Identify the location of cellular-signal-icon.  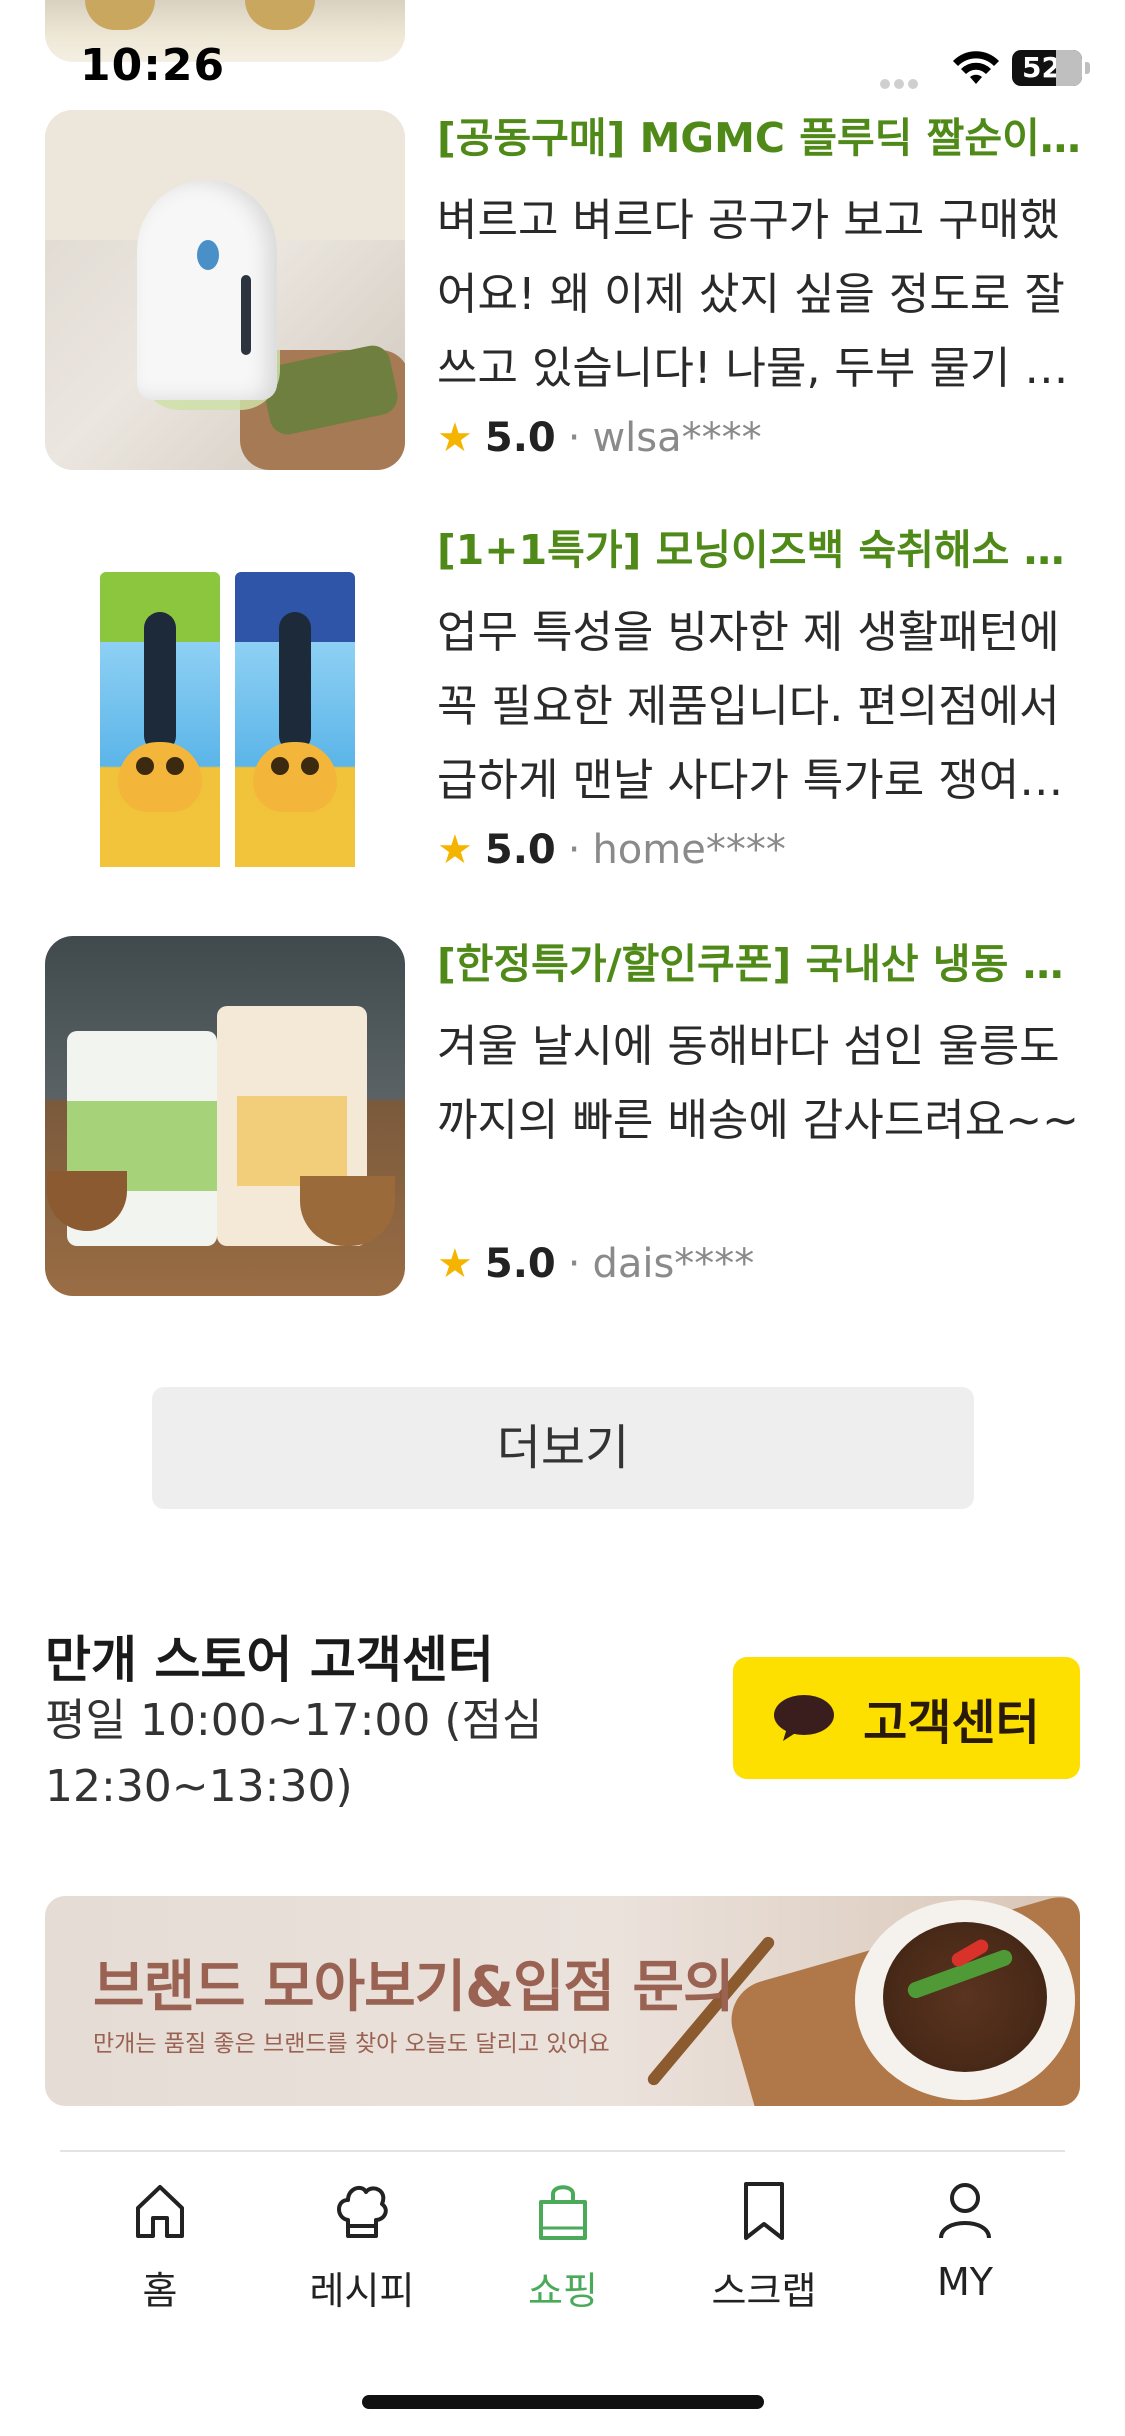
(909, 81).